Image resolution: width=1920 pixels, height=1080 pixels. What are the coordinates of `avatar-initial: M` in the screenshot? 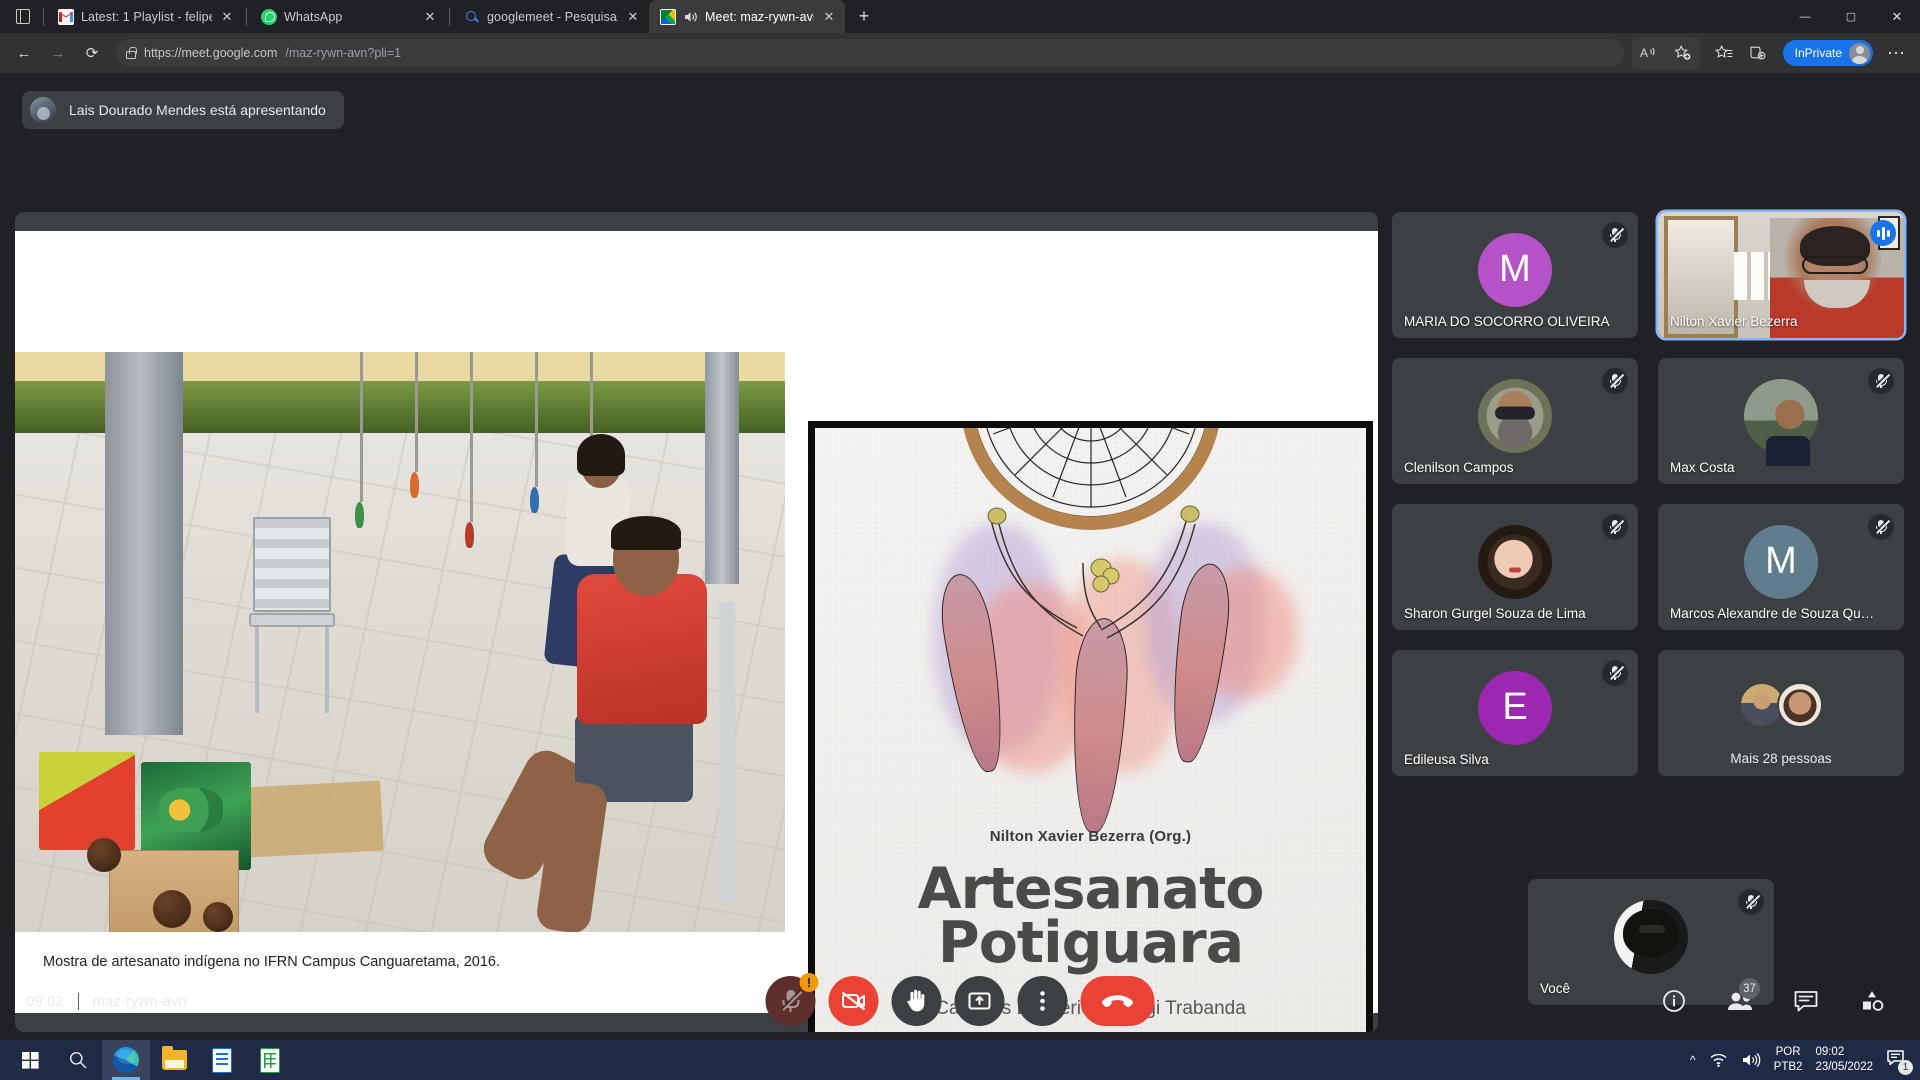 It's located at (1515, 269).